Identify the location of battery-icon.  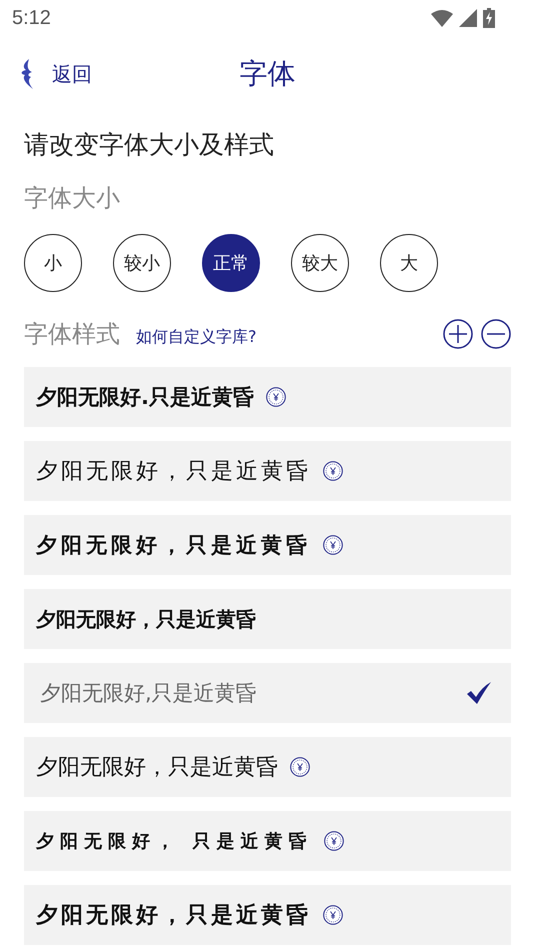
(489, 18).